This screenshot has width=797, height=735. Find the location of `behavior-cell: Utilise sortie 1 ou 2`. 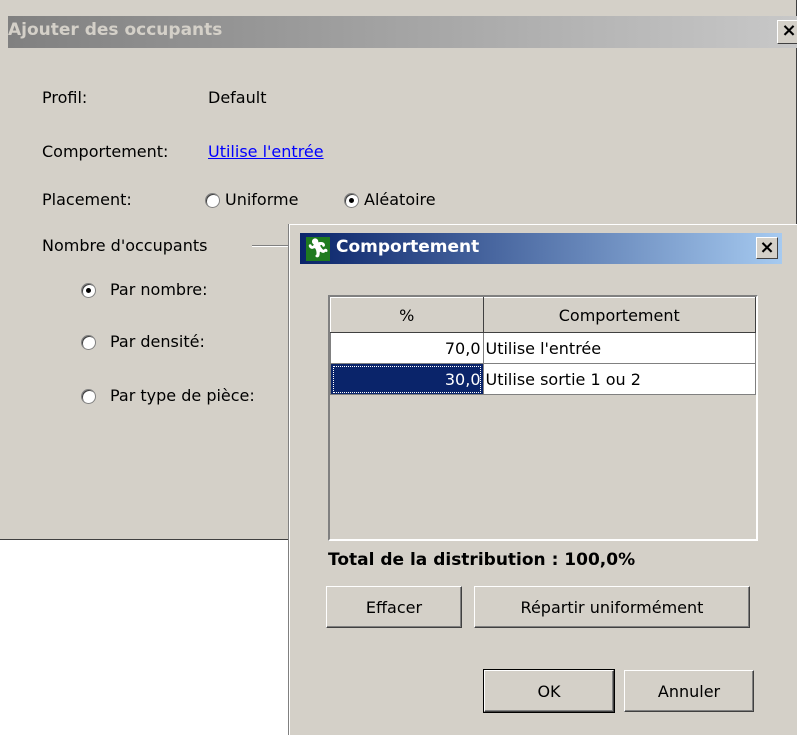

behavior-cell: Utilise sortie 1 ou 2 is located at coordinates (619, 379).